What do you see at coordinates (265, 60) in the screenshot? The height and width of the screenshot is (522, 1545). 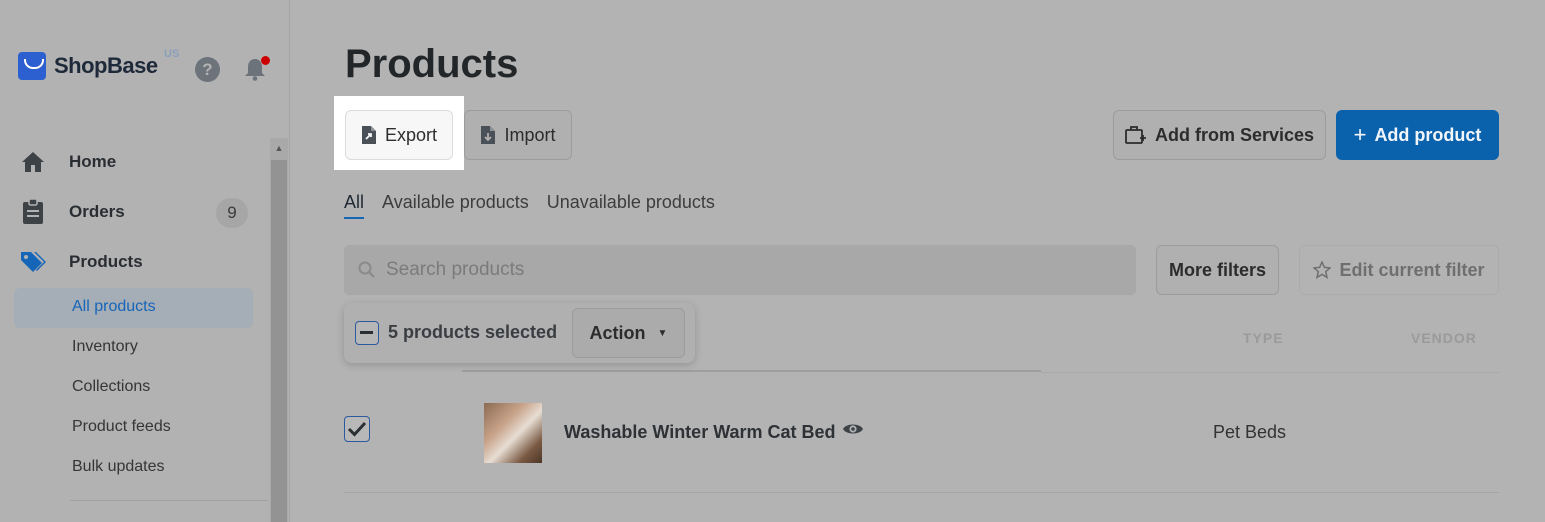 I see `notification-dot` at bounding box center [265, 60].